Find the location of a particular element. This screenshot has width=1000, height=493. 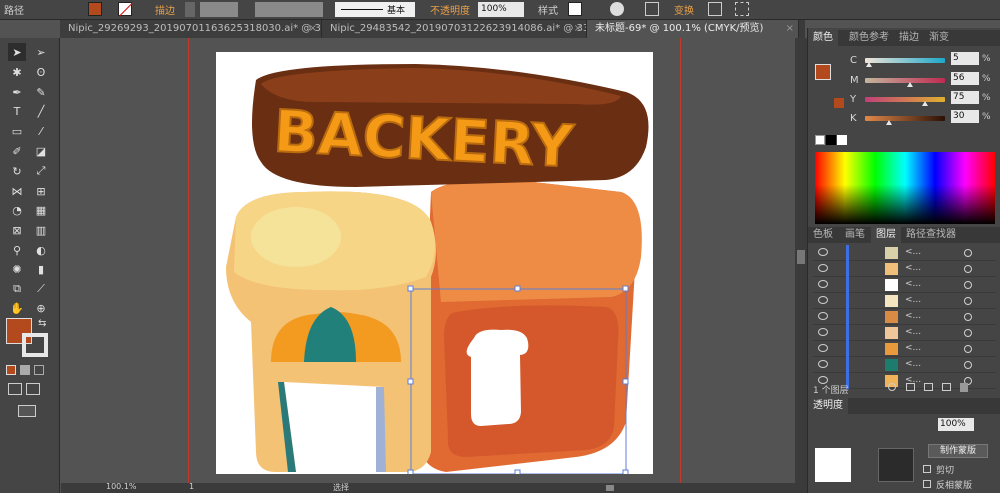

gradient-tool-icon: ▥ is located at coordinates (41, 230).